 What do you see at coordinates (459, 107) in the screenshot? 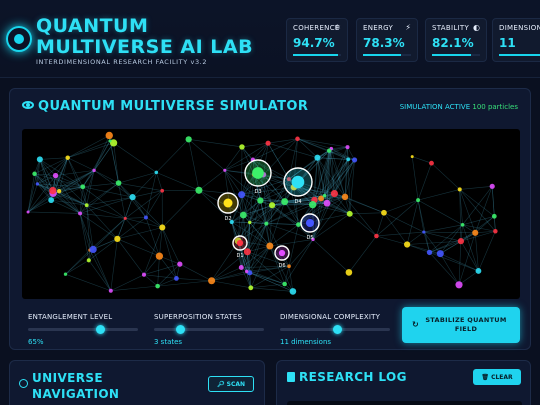
I see `simulation-status: SIMULATION ACTIVE 100 particles` at bounding box center [459, 107].